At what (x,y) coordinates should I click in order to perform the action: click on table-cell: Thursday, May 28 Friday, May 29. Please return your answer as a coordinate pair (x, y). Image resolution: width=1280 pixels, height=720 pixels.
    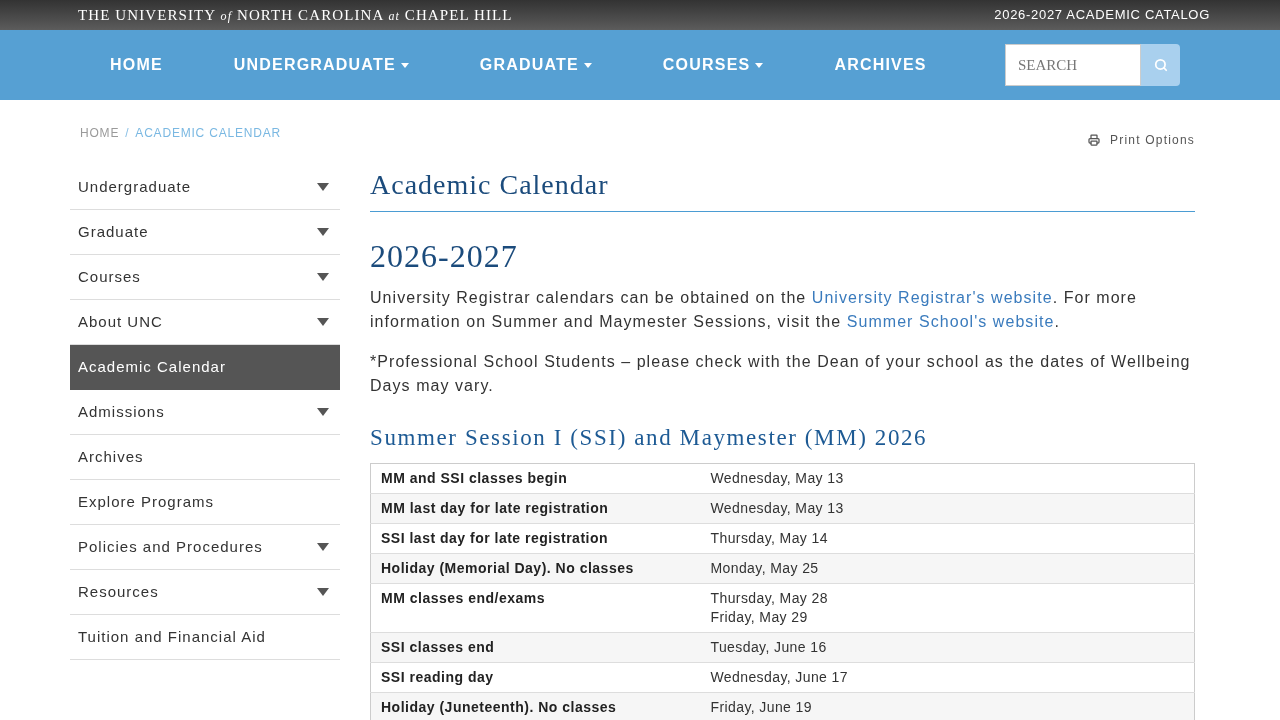
    Looking at the image, I should click on (947, 608).